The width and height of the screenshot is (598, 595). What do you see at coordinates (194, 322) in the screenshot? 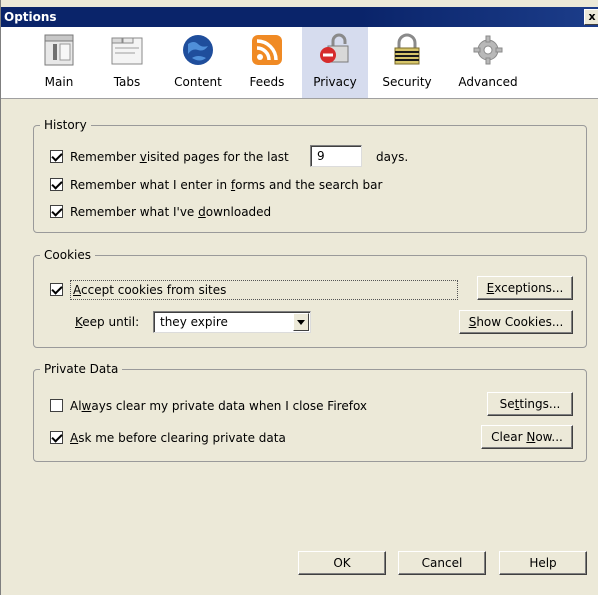
I see `keep-until-value: they expire` at bounding box center [194, 322].